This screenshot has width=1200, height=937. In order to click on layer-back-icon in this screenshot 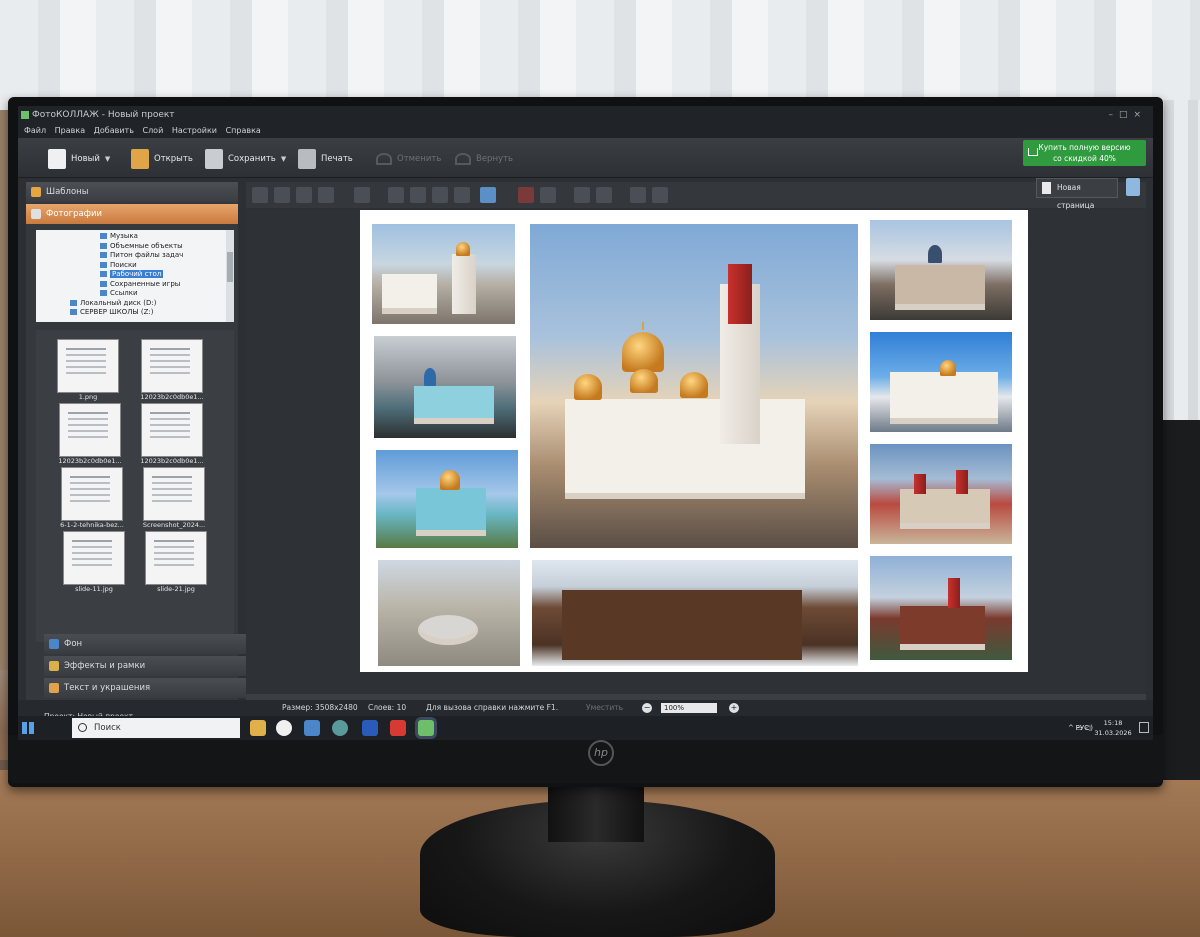, I will do `click(326, 195)`.